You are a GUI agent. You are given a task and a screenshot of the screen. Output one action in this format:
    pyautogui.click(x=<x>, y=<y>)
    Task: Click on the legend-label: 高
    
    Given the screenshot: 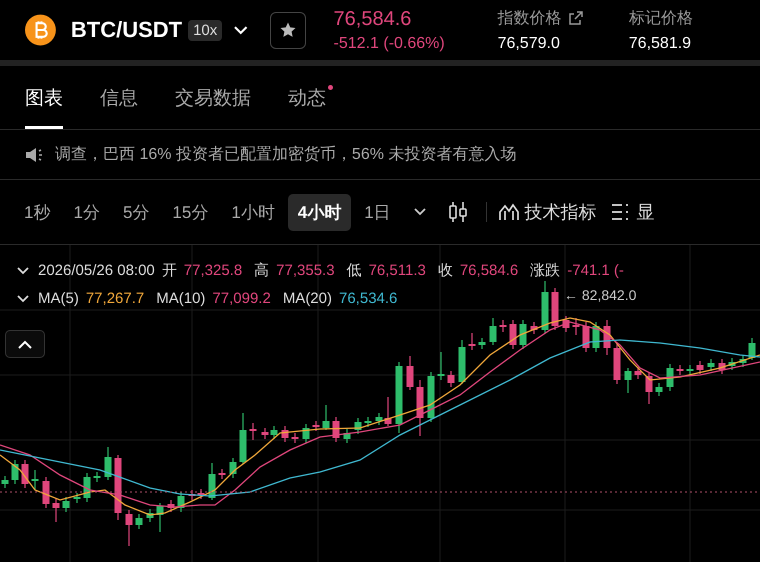 What is the action you would take?
    pyautogui.click(x=262, y=270)
    